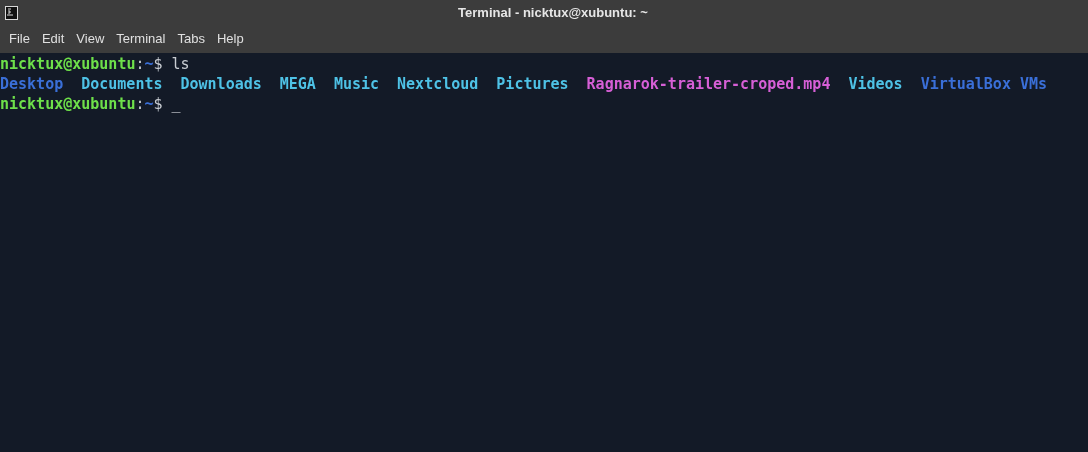 This screenshot has height=452, width=1088. What do you see at coordinates (356, 84) in the screenshot?
I see `file-name: Music` at bounding box center [356, 84].